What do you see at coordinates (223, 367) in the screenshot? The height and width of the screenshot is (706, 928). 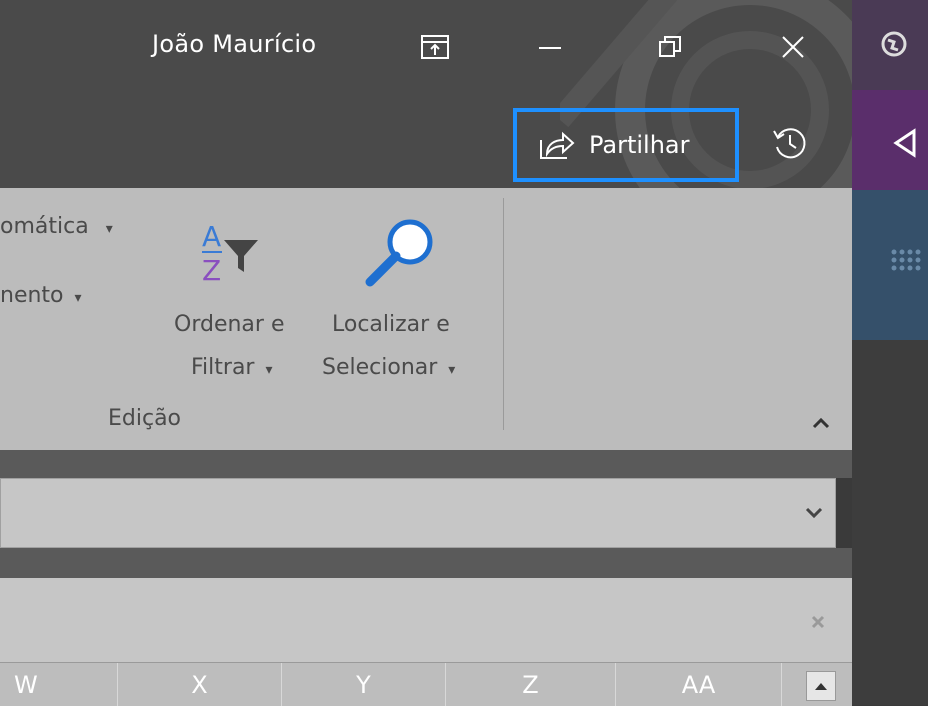 I see `sort-filter-label-line2: Filtrar` at bounding box center [223, 367].